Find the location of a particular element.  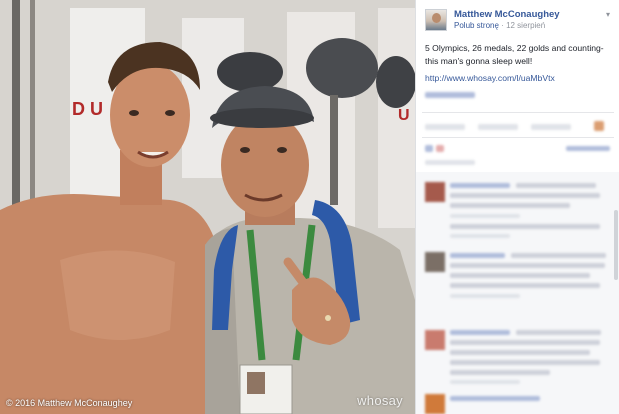

whosay-watermark: whosay is located at coordinates (380, 400).